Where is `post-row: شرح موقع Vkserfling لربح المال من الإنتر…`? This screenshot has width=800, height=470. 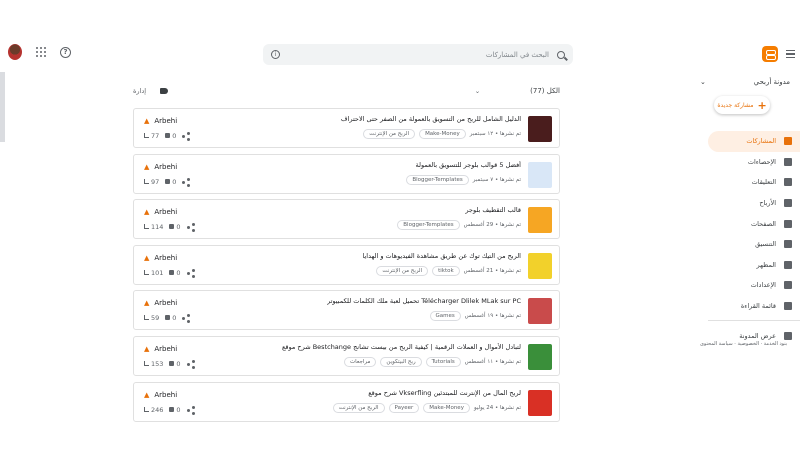 post-row: شرح موقع Vkserfling لربح المال من الإنتر… is located at coordinates (346, 401).